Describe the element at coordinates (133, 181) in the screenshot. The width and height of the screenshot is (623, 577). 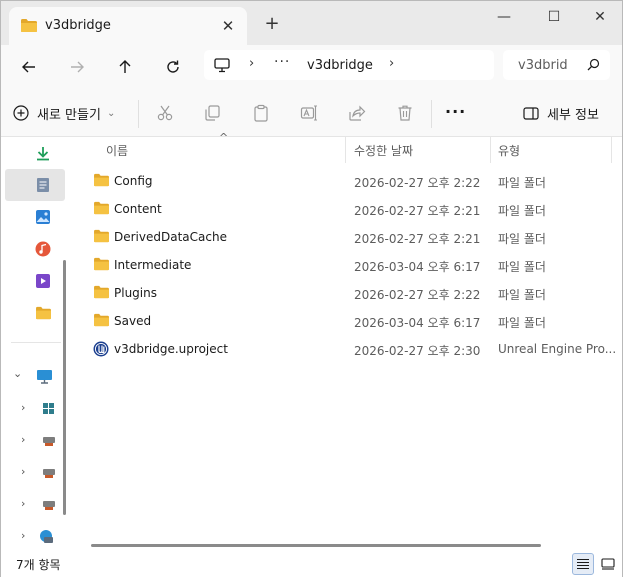
I see `file-name: Config` at that location.